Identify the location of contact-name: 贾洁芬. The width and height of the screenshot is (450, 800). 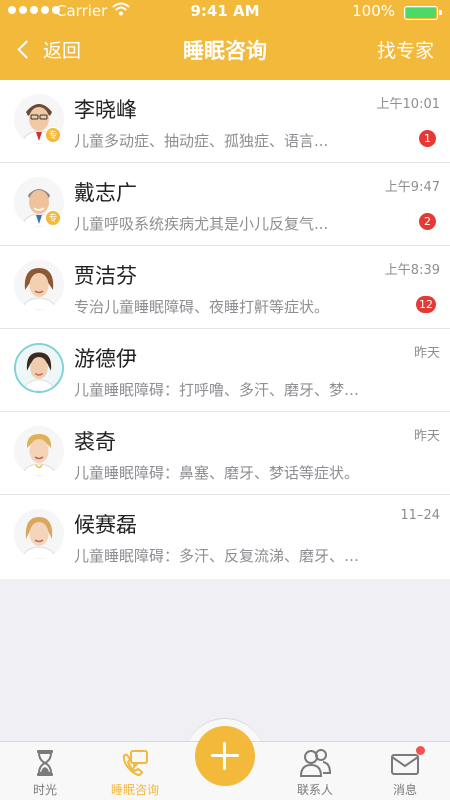
(105, 276).